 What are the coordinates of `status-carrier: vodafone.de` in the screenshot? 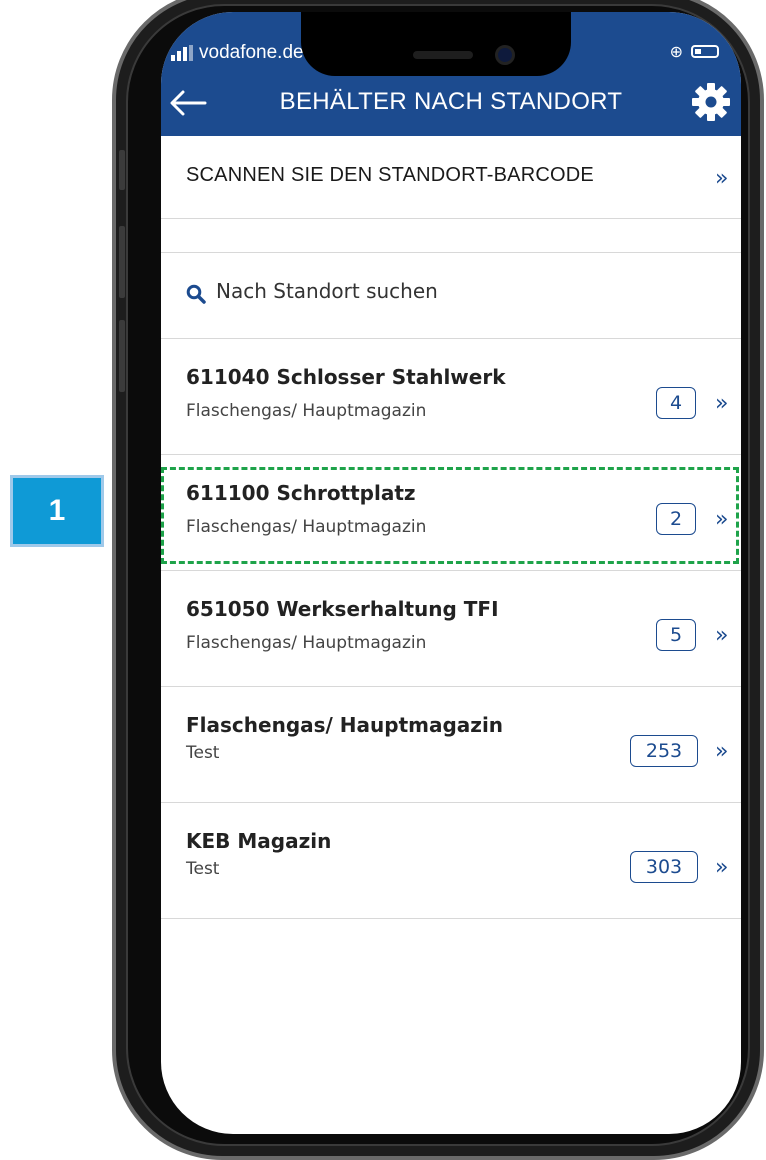 It's located at (237, 53).